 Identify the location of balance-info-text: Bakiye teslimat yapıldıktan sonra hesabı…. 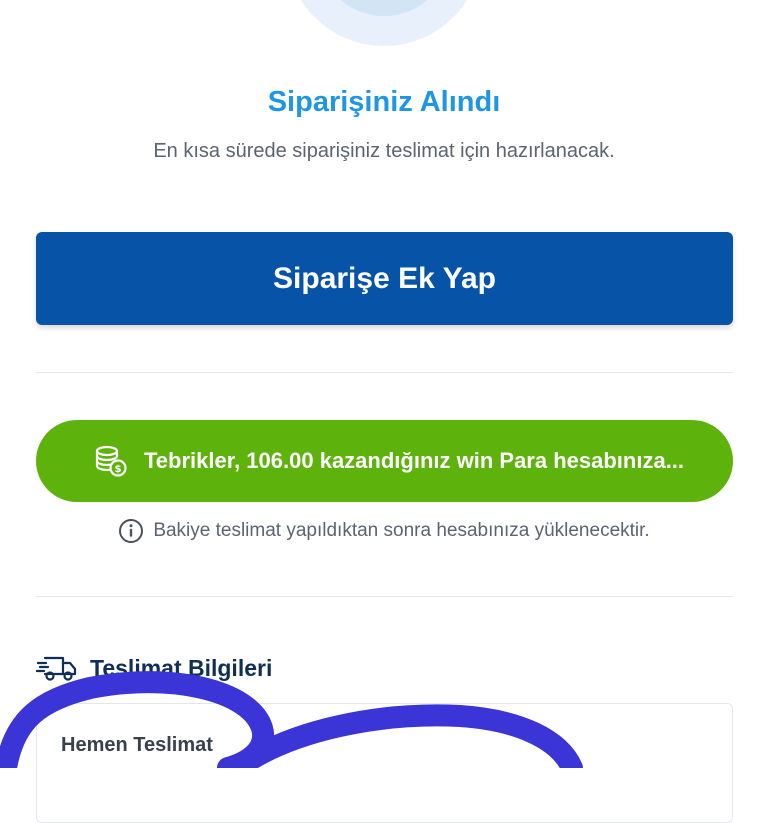
(401, 530).